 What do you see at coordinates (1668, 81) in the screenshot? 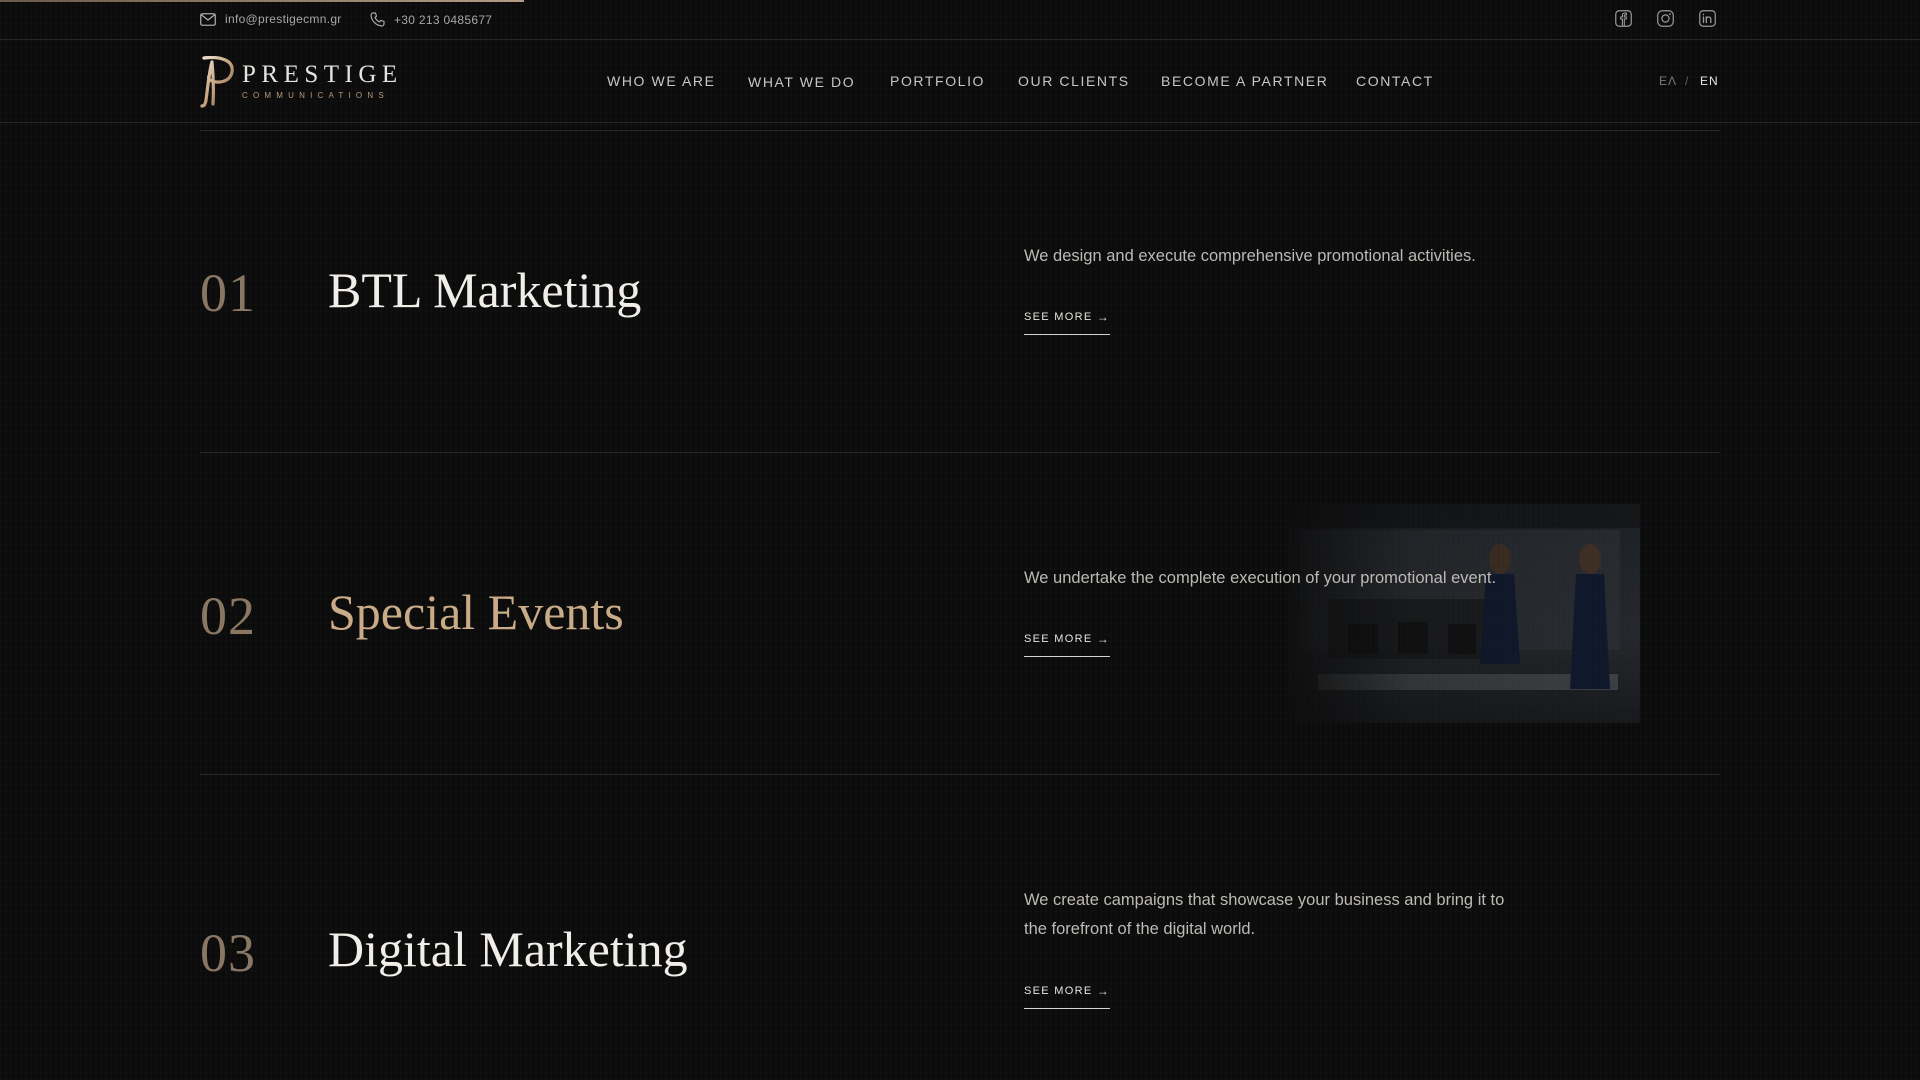
I see `language-el: ΕΛ` at bounding box center [1668, 81].